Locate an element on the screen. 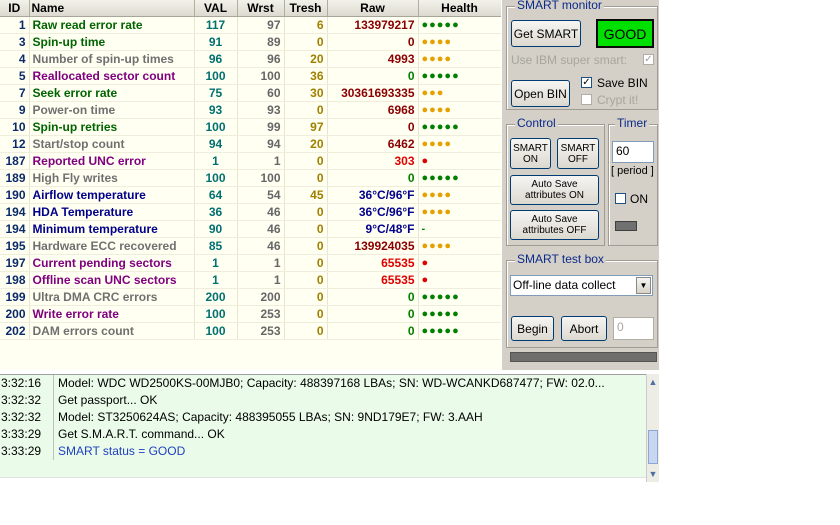 Image resolution: width=840 pixels, height=525 pixels. attribute-name: Spin-up time is located at coordinates (112, 42).